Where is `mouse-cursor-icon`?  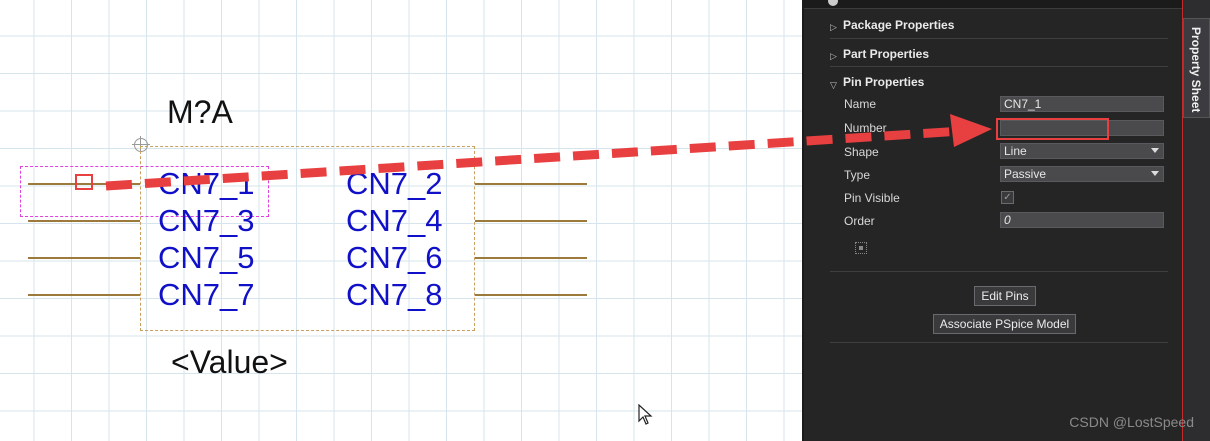
mouse-cursor-icon is located at coordinates (645, 414).